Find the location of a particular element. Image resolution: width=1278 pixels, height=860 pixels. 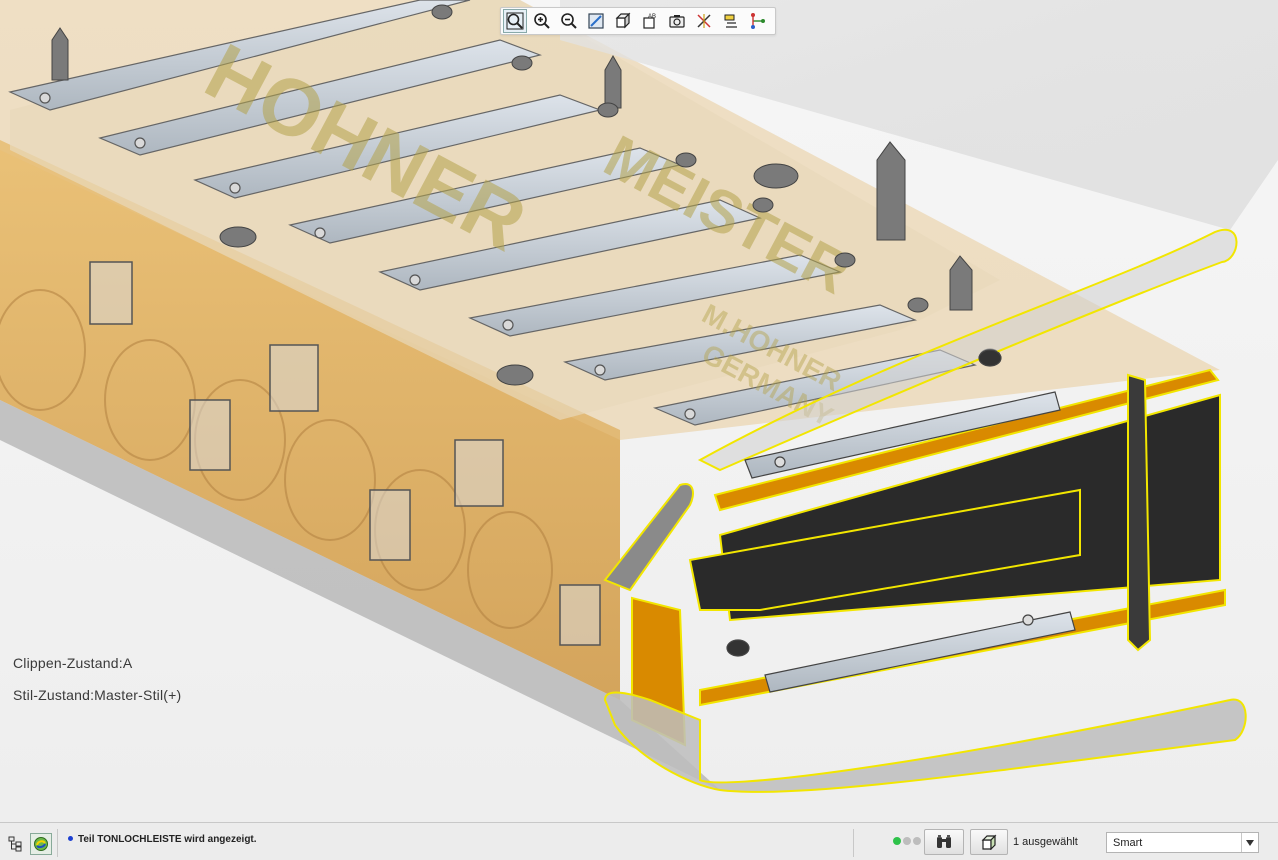

browser-toggle-icon is located at coordinates (41, 844).